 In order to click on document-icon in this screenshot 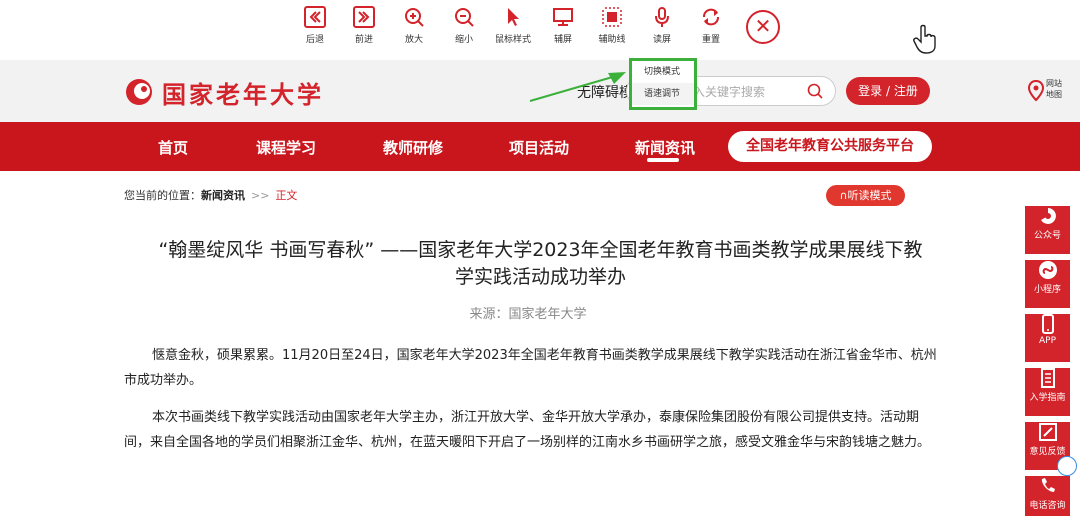, I will do `click(1047, 378)`.